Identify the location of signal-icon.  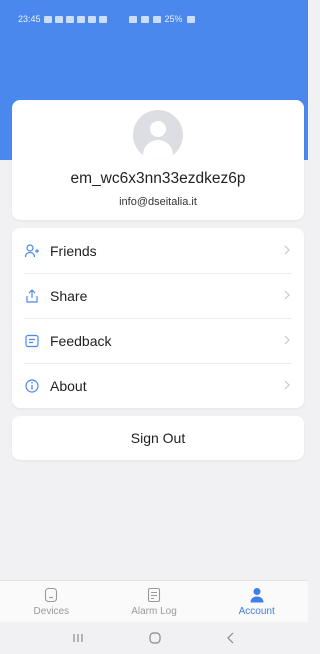
(156, 19).